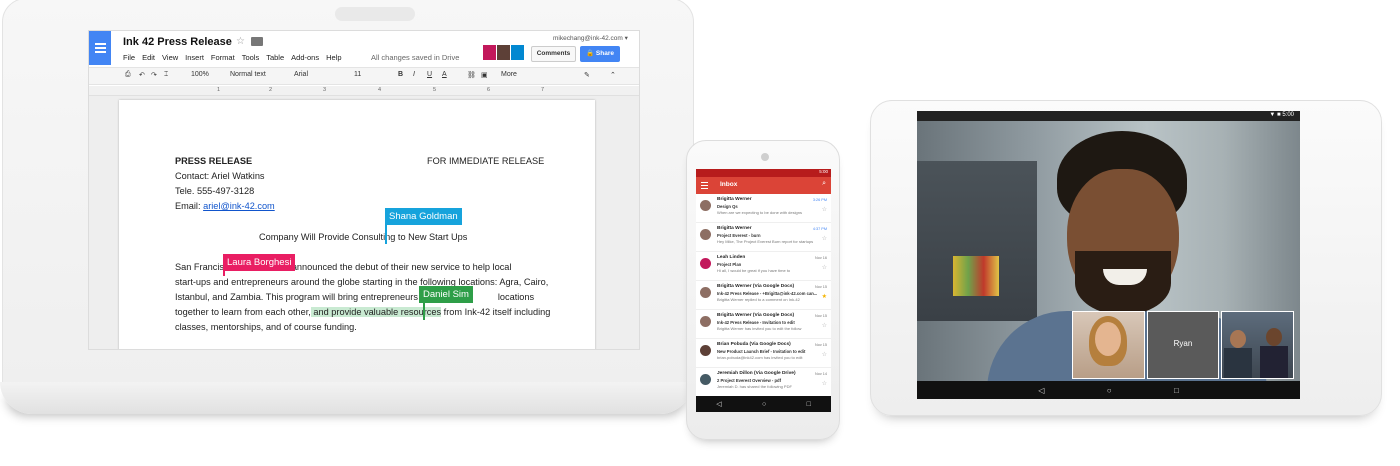 Image resolution: width=1400 pixels, height=466 pixels. What do you see at coordinates (166, 75) in the screenshot?
I see `paint-format-icon: ⌶` at bounding box center [166, 75].